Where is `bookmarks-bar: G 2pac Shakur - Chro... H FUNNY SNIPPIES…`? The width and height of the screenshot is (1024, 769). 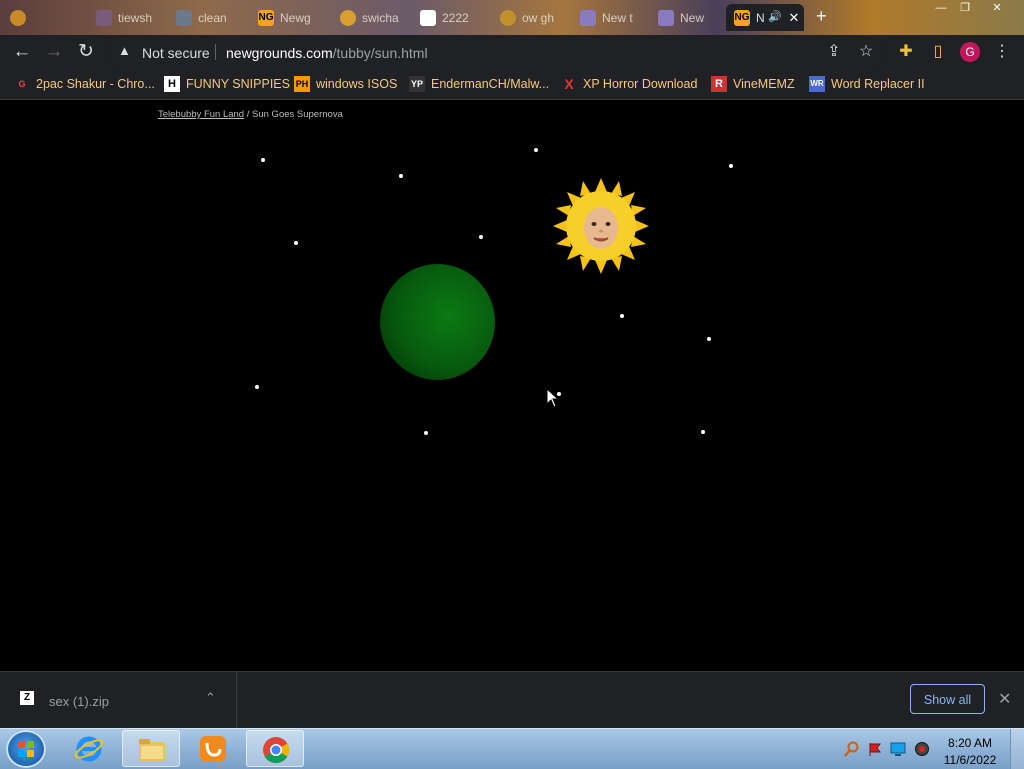
bookmarks-bar: G 2pac Shakur - Chro... H FUNNY SNIPPIES… is located at coordinates (512, 84).